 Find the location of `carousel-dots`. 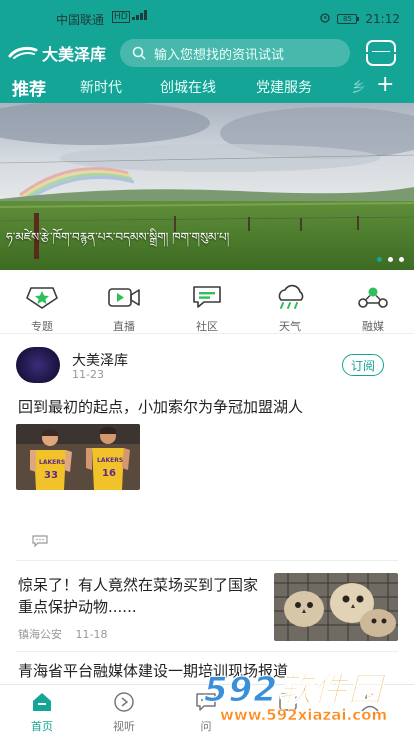

carousel-dots is located at coordinates (390, 259).